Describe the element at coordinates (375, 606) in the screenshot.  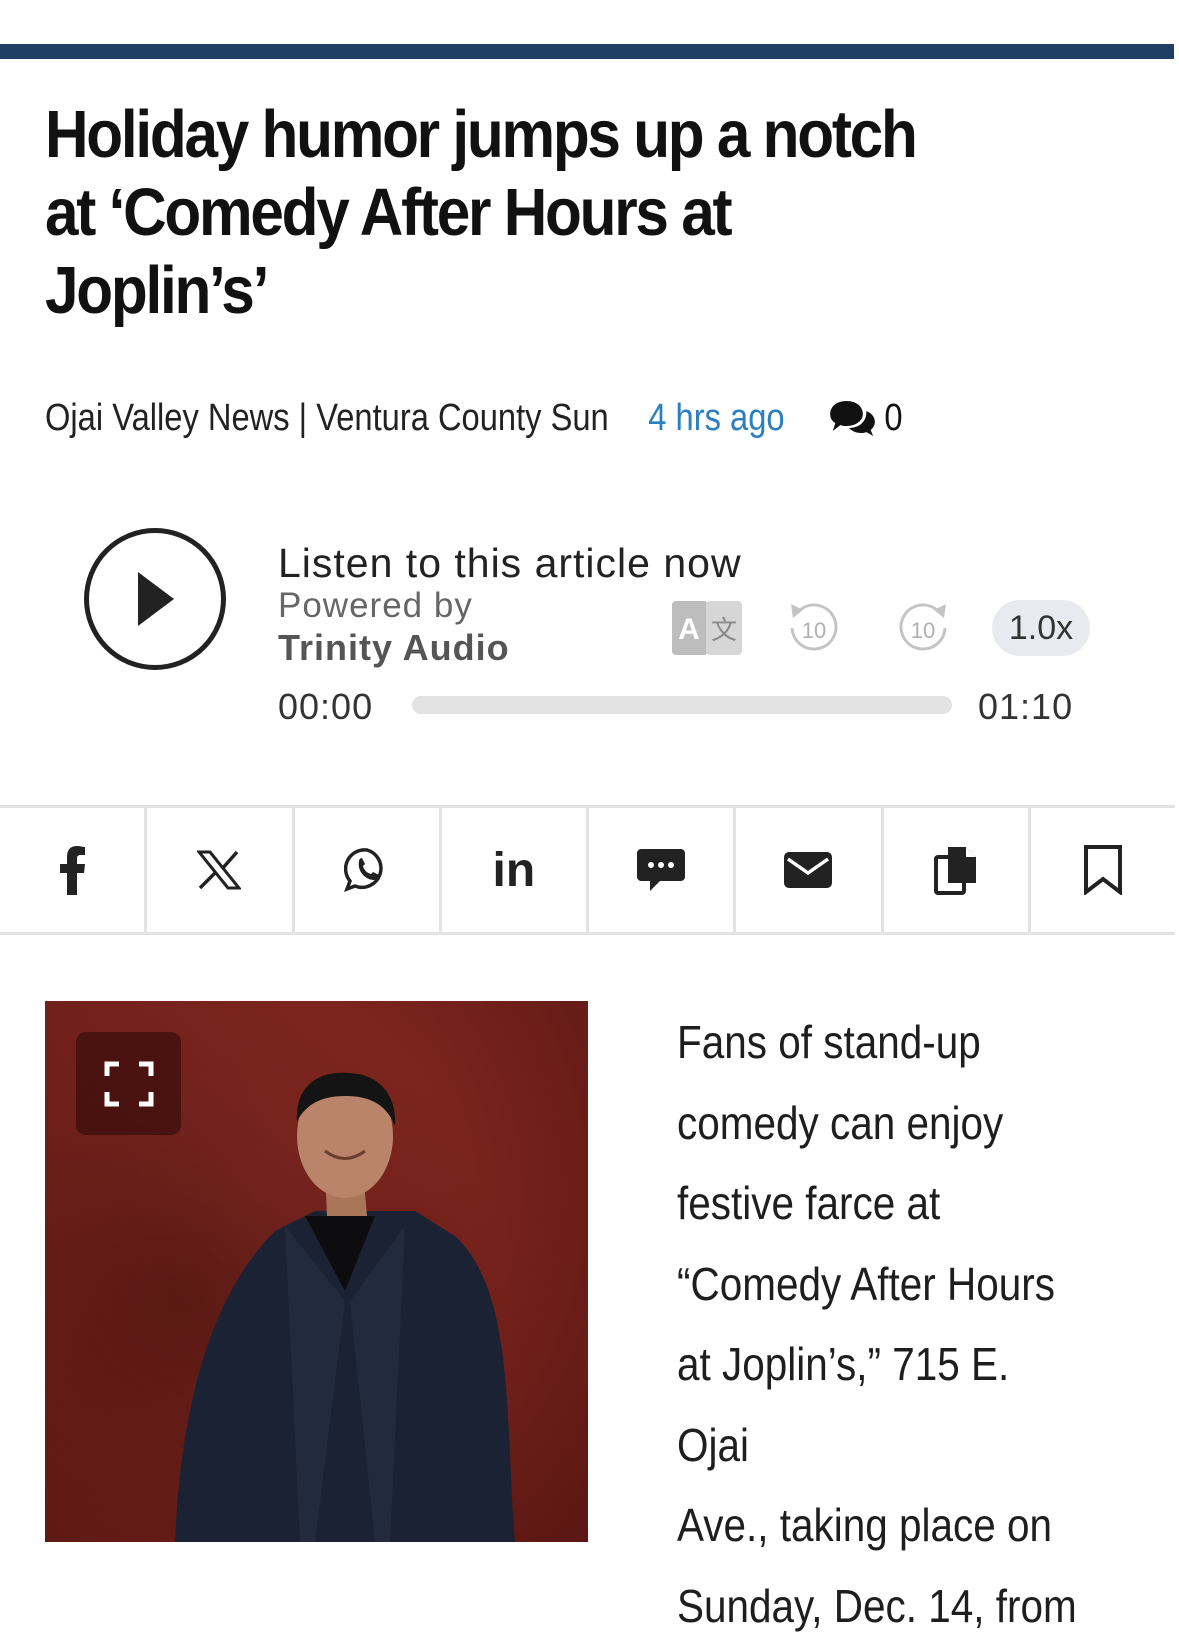
I see `powered-by-label: Powered by` at that location.